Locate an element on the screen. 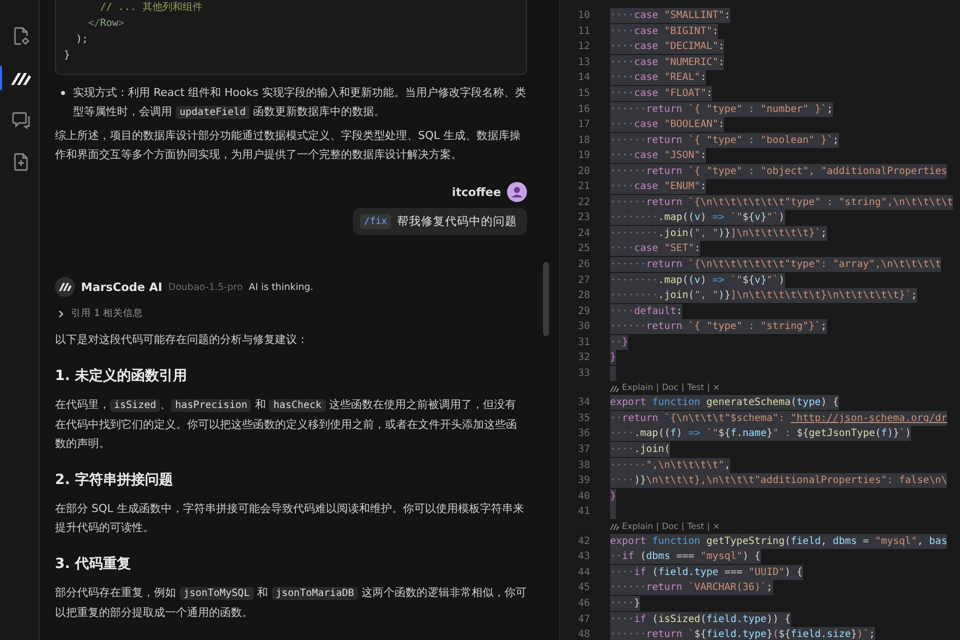 This screenshot has width=960, height=640. code-line: ); is located at coordinates (82, 40).